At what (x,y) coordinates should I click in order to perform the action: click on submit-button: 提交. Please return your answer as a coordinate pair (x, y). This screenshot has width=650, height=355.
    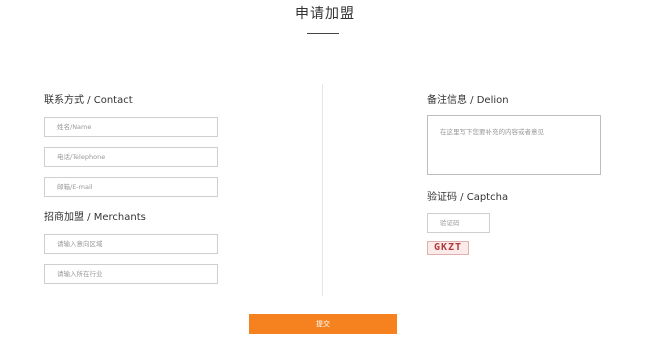
    Looking at the image, I should click on (323, 324).